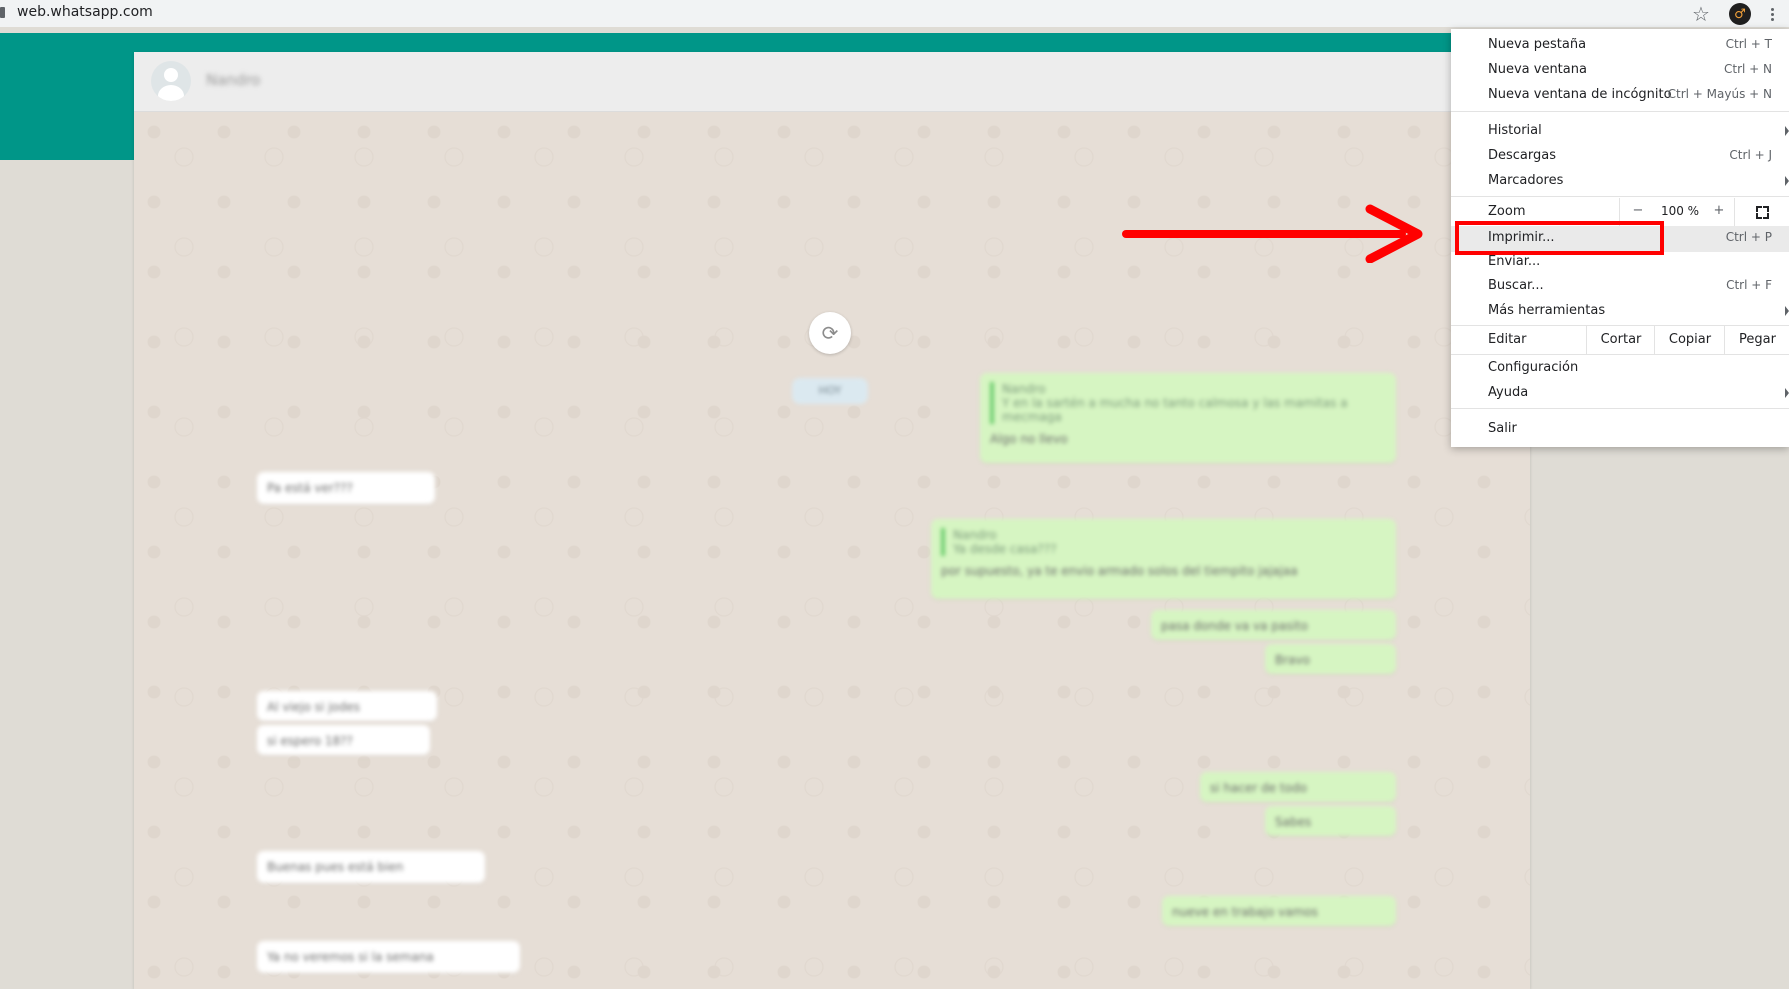 The image size is (1789, 989). Describe the element at coordinates (1620, 181) in the screenshot. I see `menu-item-bookmarks: Marcadores` at that location.